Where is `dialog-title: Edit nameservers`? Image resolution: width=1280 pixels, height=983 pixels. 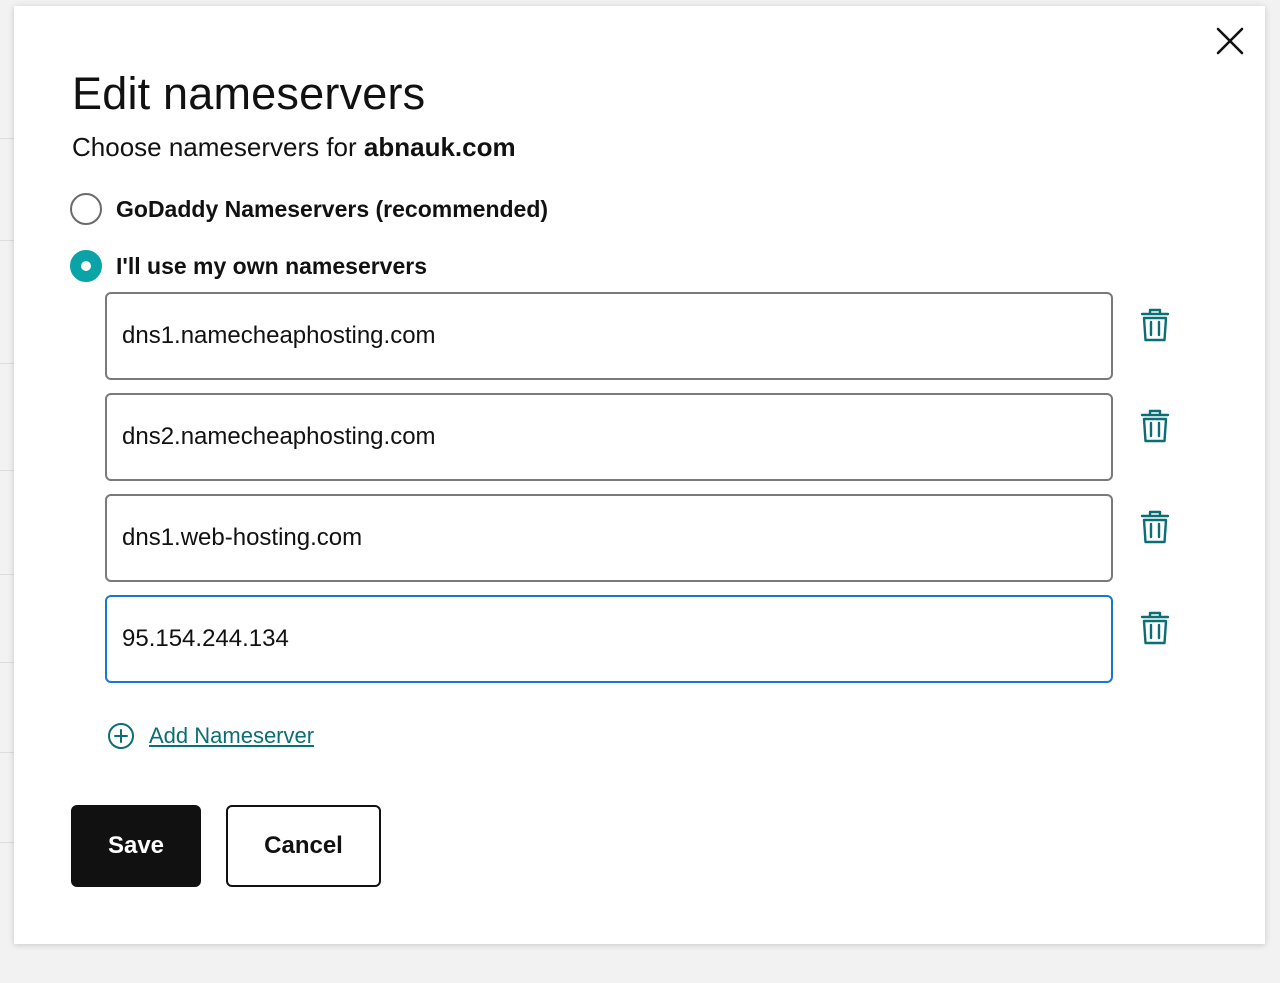
dialog-title: Edit nameservers is located at coordinates (249, 93).